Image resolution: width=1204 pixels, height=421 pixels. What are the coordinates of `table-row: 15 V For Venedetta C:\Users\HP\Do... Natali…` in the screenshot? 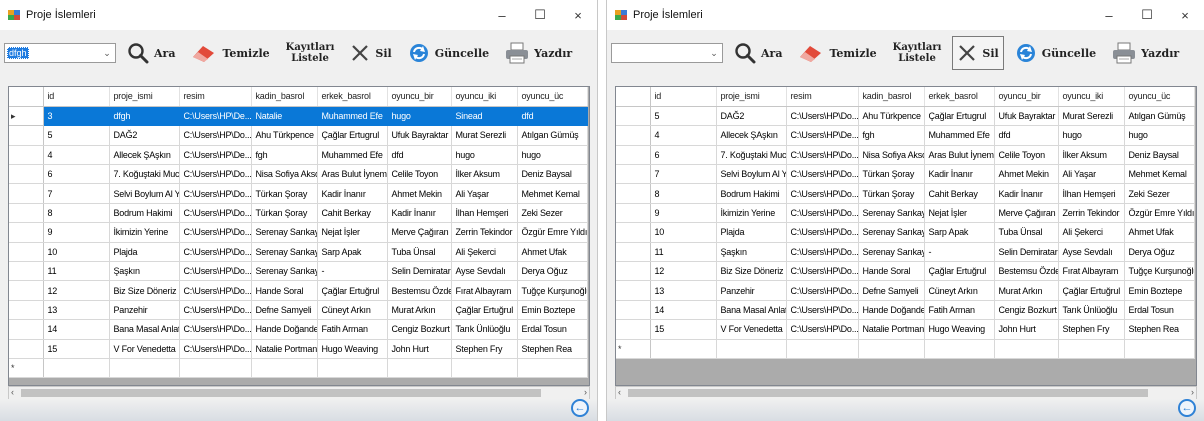 It's located at (905, 329).